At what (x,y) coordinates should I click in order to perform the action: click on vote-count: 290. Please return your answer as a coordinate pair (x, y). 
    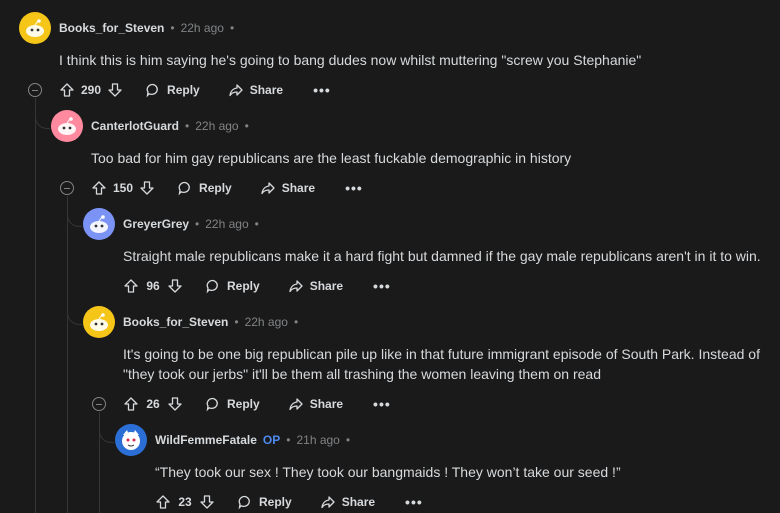
    Looking at the image, I should click on (91, 90).